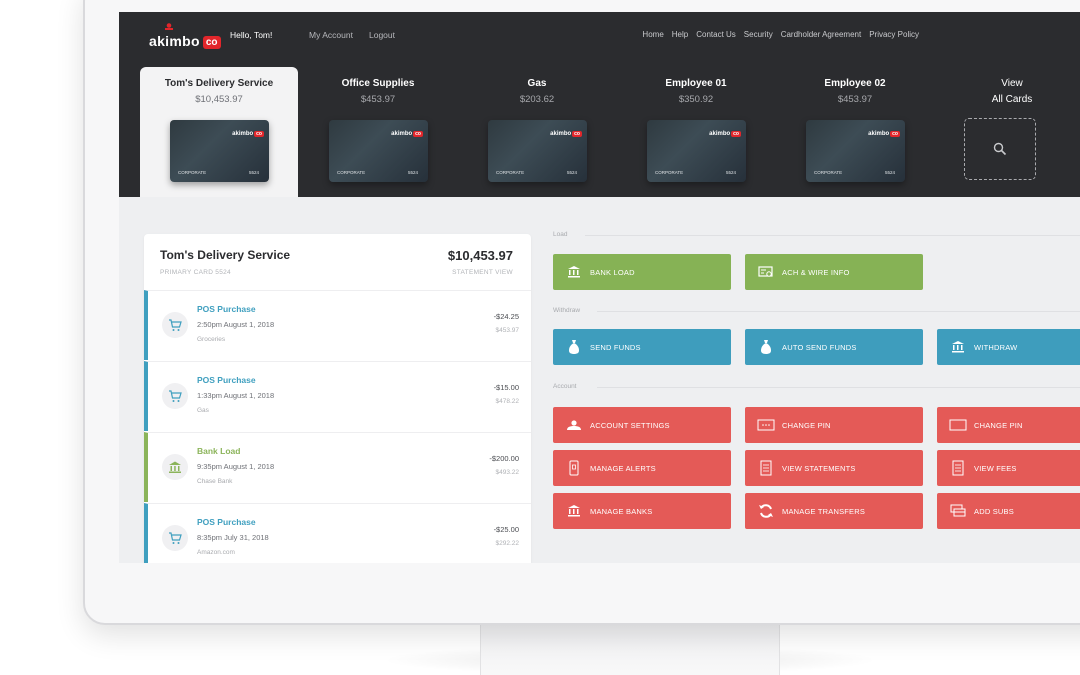 This screenshot has width=1080, height=675. I want to click on change-pin-button-2: CHANGE PIN, so click(1008, 425).